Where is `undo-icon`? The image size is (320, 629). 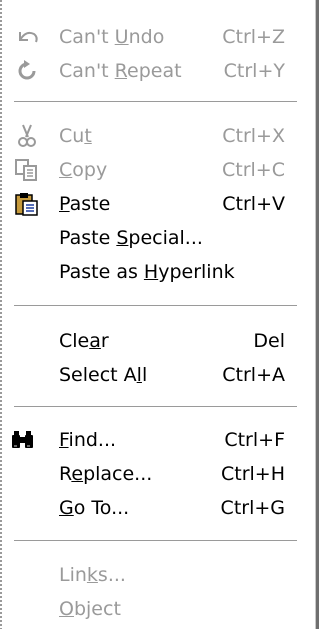
undo-icon is located at coordinates (27, 37).